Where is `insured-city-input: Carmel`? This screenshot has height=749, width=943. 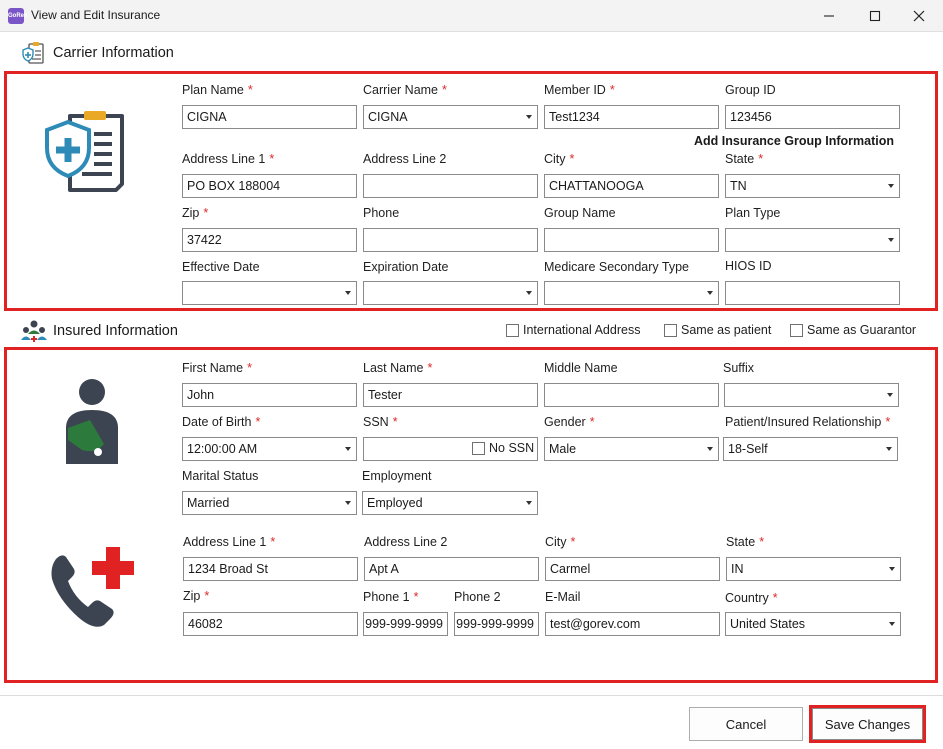 insured-city-input: Carmel is located at coordinates (632, 569).